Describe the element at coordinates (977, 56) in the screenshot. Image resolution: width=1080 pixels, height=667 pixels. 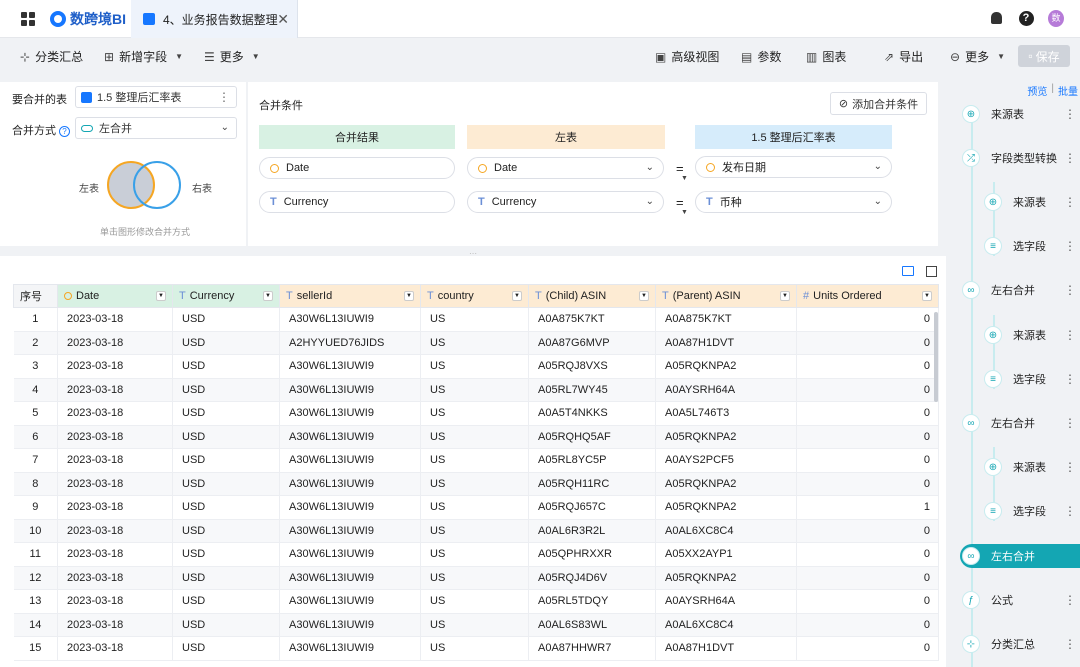
I see `more-right-button: ⊖ 更多 ▼` at that location.